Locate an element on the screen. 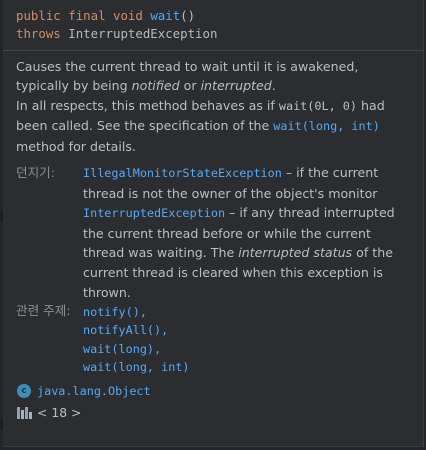 The height and width of the screenshot is (450, 426). description-interrupted: interrupted is located at coordinates (236, 86).